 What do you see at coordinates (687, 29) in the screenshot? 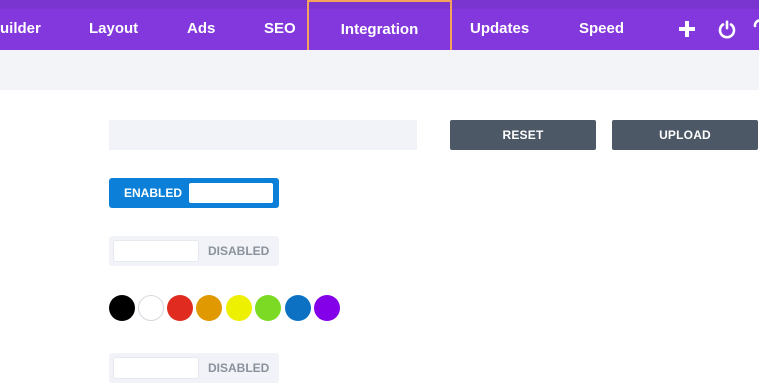
I see `plus-icon` at bounding box center [687, 29].